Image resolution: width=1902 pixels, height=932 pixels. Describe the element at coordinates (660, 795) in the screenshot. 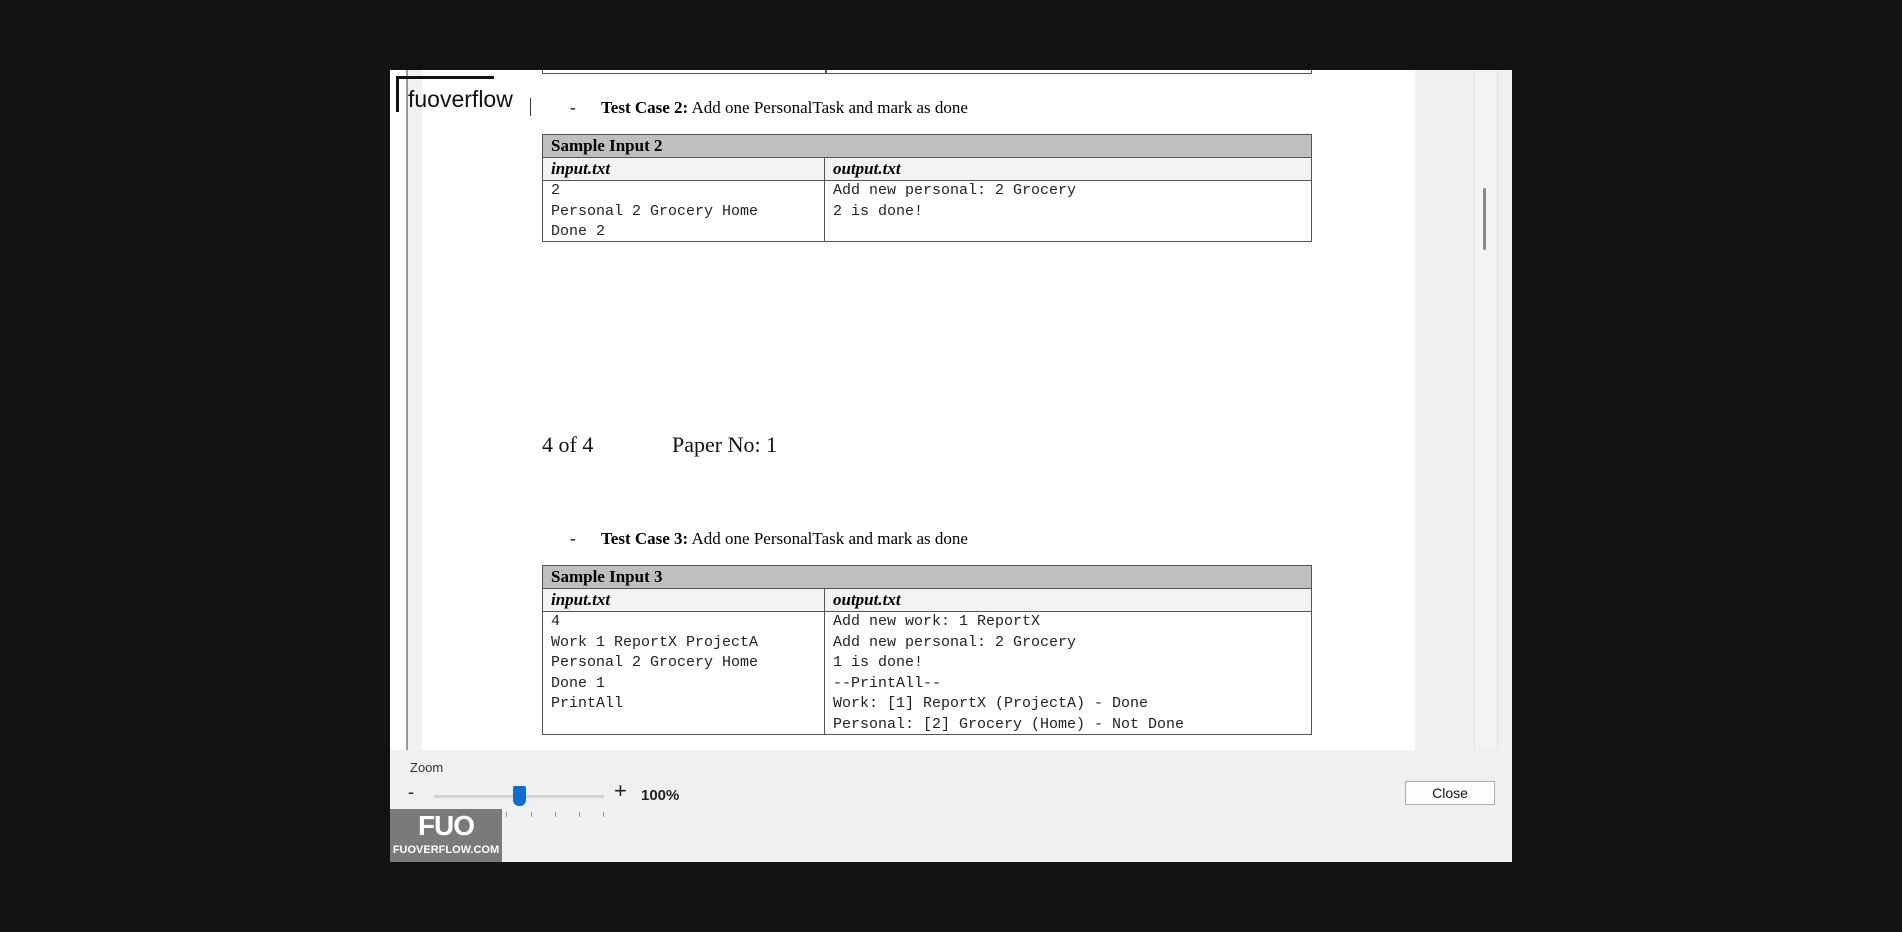

I see `zoom-value: 100%` at that location.